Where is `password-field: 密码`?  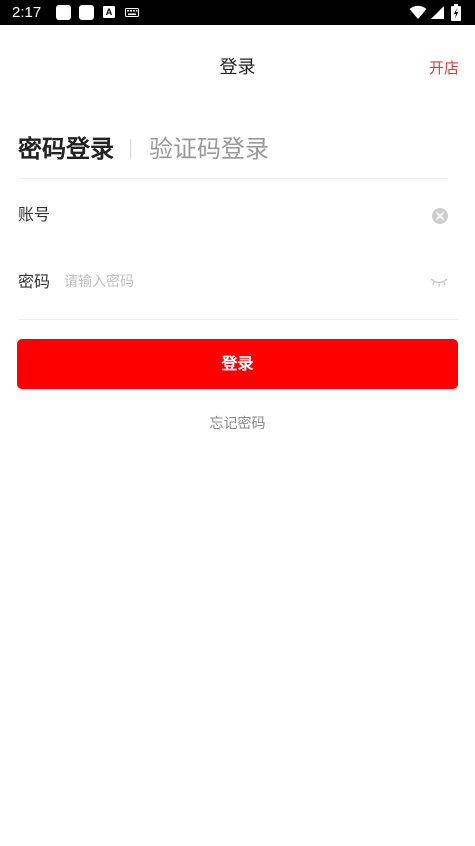
password-field: 密码 is located at coordinates (238, 283).